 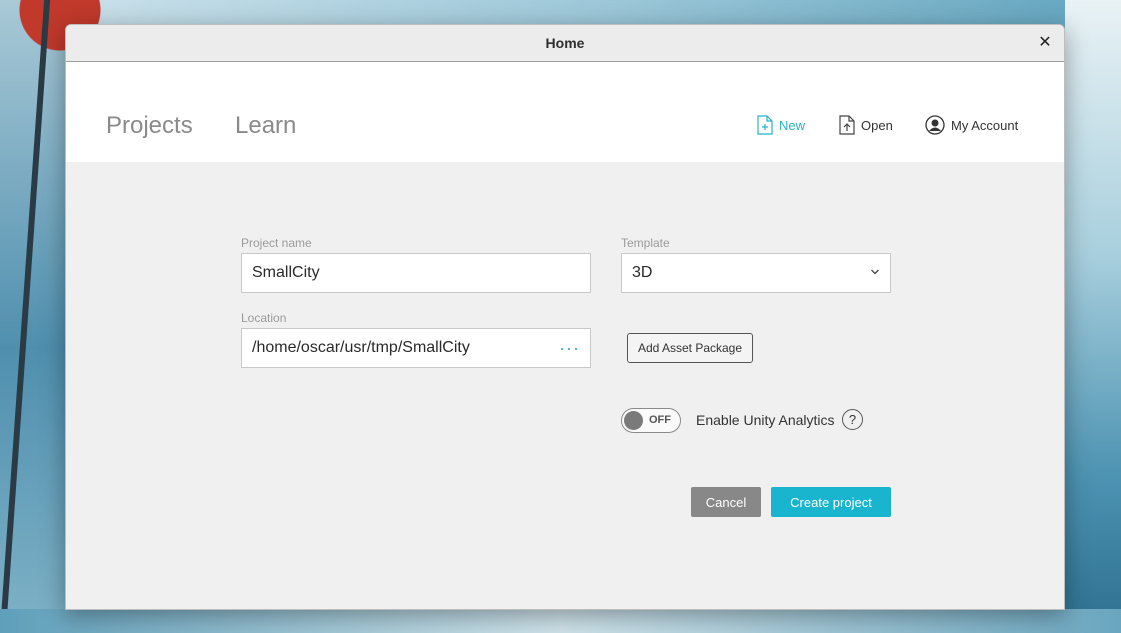 What do you see at coordinates (852, 419) in the screenshot?
I see `help-icon: ?` at bounding box center [852, 419].